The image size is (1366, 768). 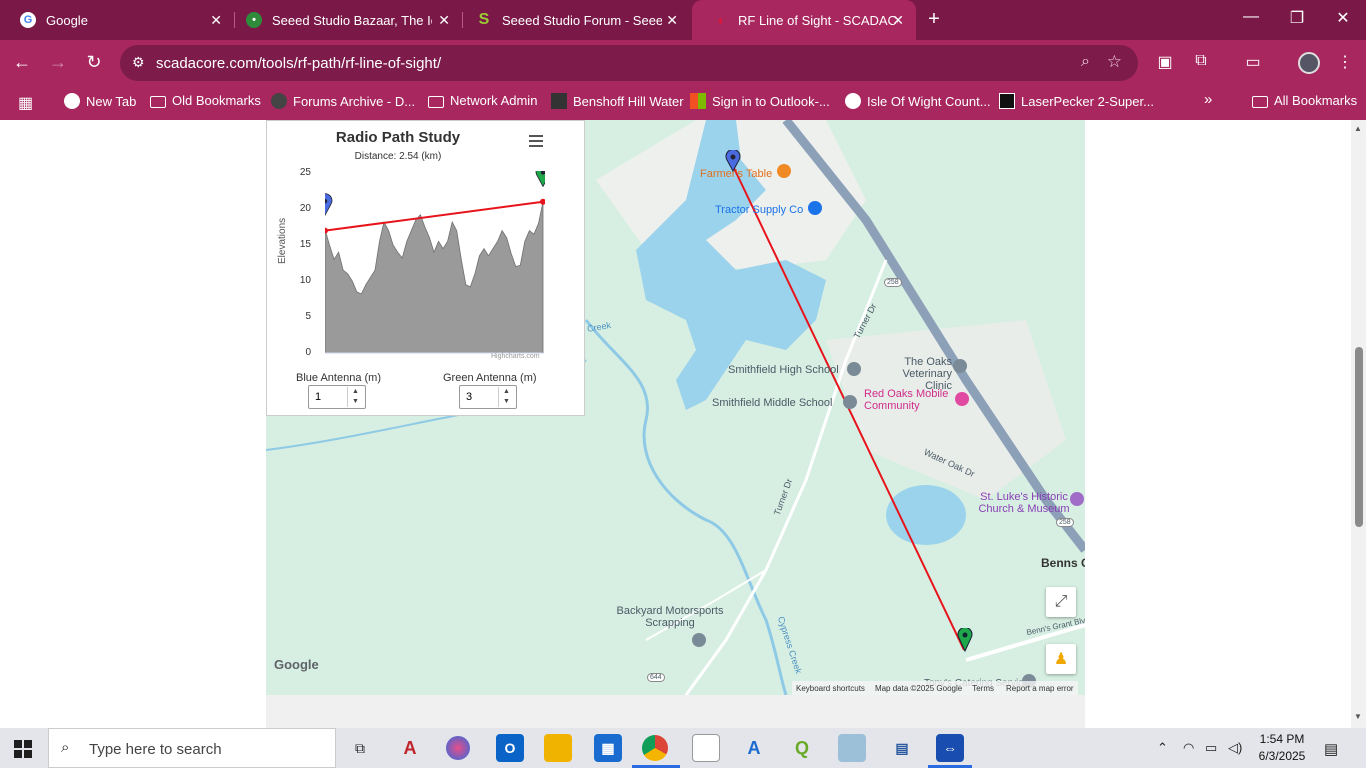 I want to click on close-window-button: ✕, so click(x=1343, y=18).